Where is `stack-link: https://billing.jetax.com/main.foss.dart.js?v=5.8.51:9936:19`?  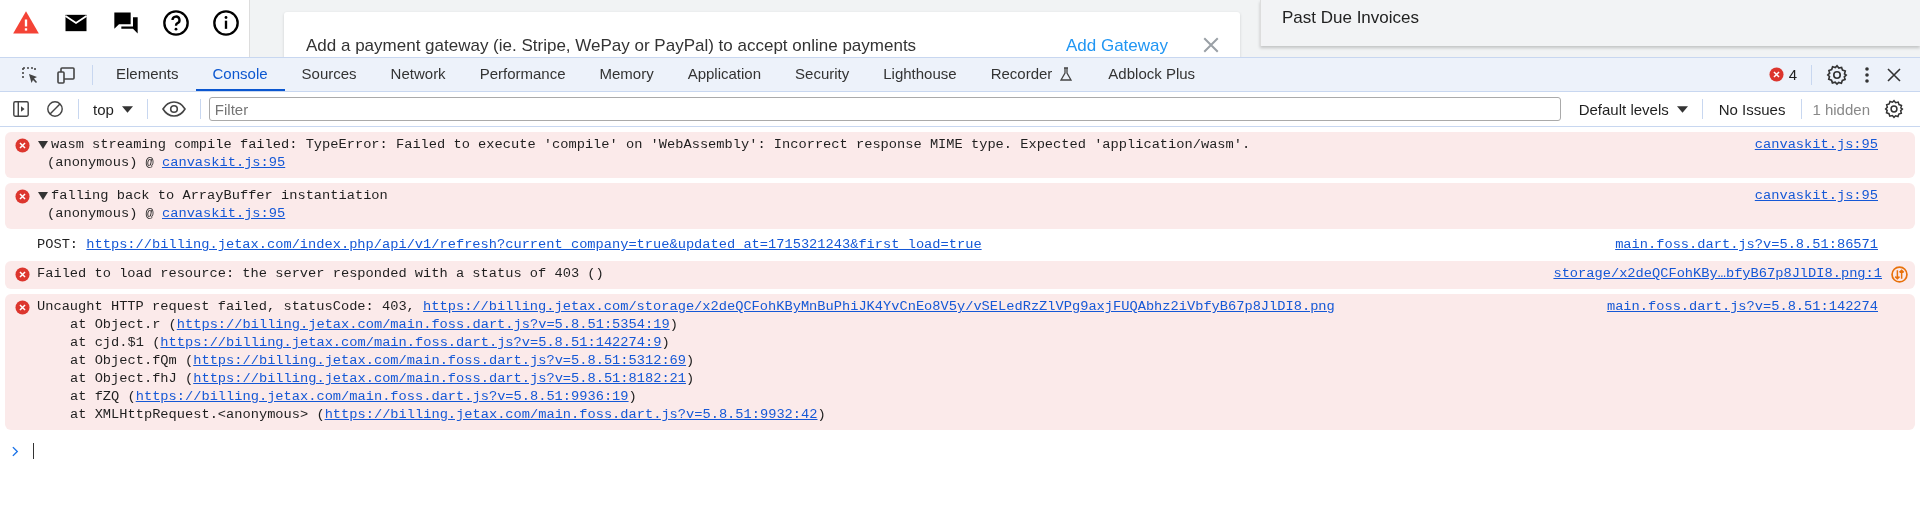 stack-link: https://billing.jetax.com/main.foss.dart.js?v=5.8.51:9936:19 is located at coordinates (382, 396).